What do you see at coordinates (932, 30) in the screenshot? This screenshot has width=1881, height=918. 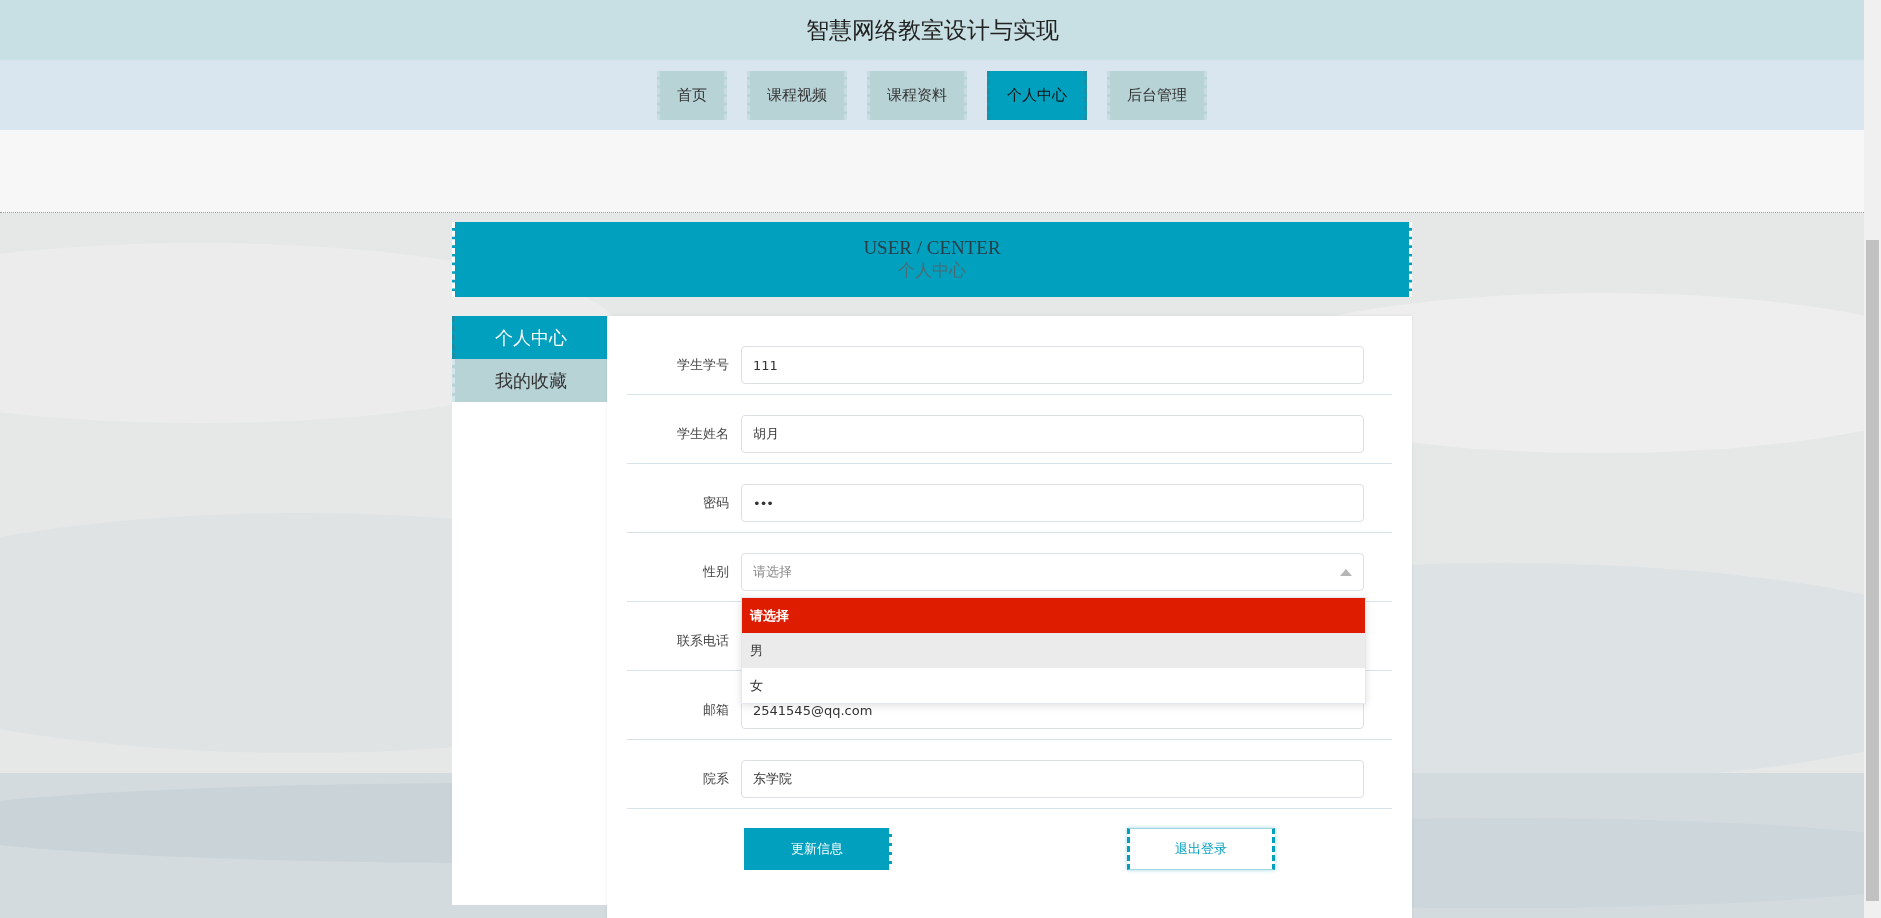 I see `site-title: 智慧网络教室设计与实现` at bounding box center [932, 30].